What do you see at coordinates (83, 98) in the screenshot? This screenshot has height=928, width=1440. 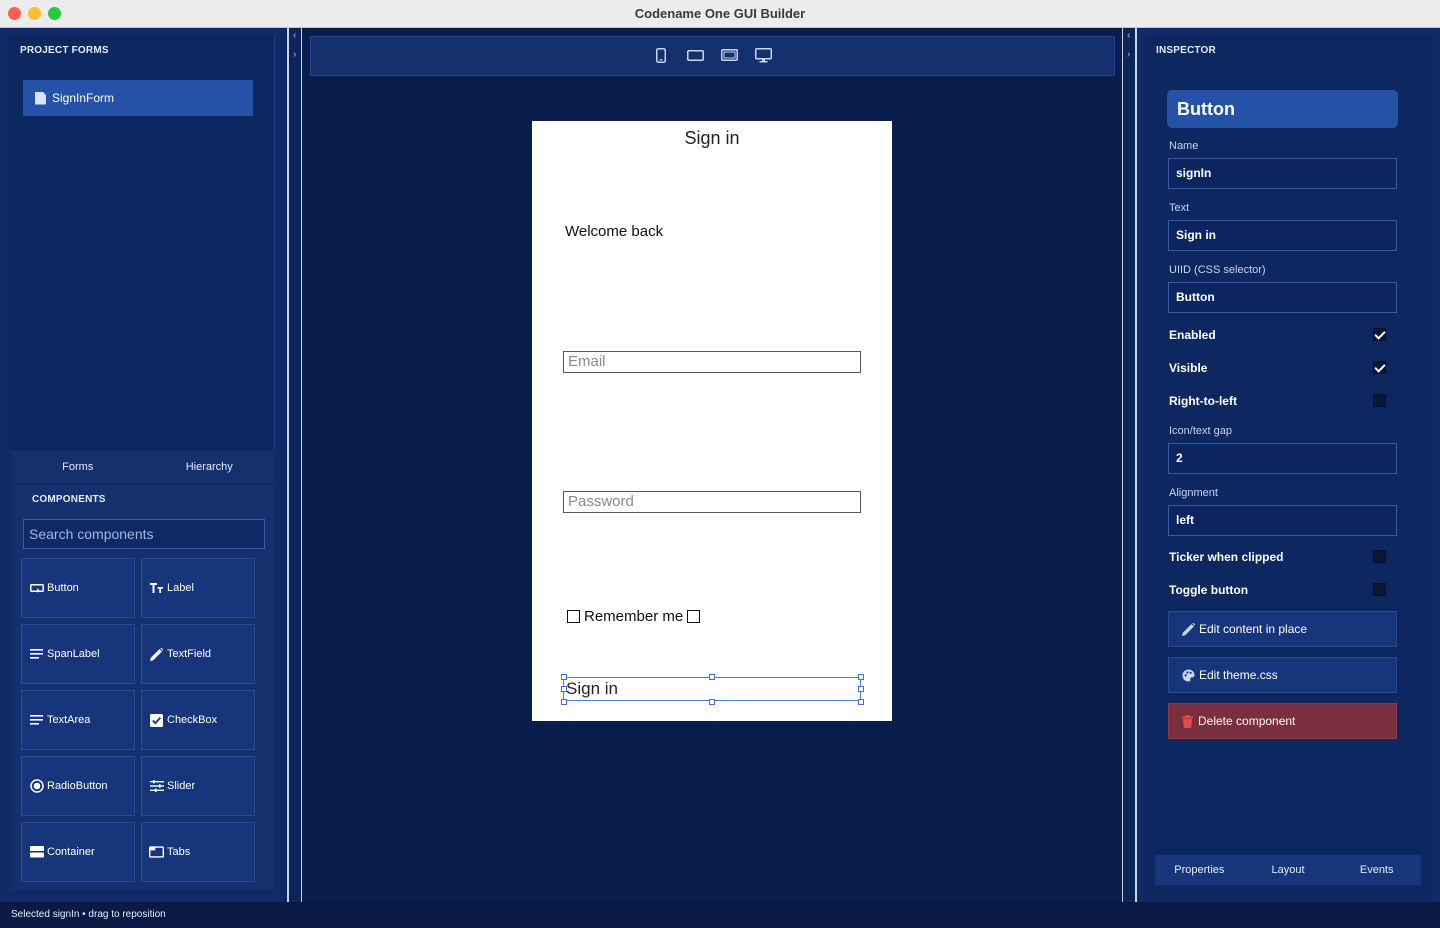 I see `form-item-label: SignInForm` at bounding box center [83, 98].